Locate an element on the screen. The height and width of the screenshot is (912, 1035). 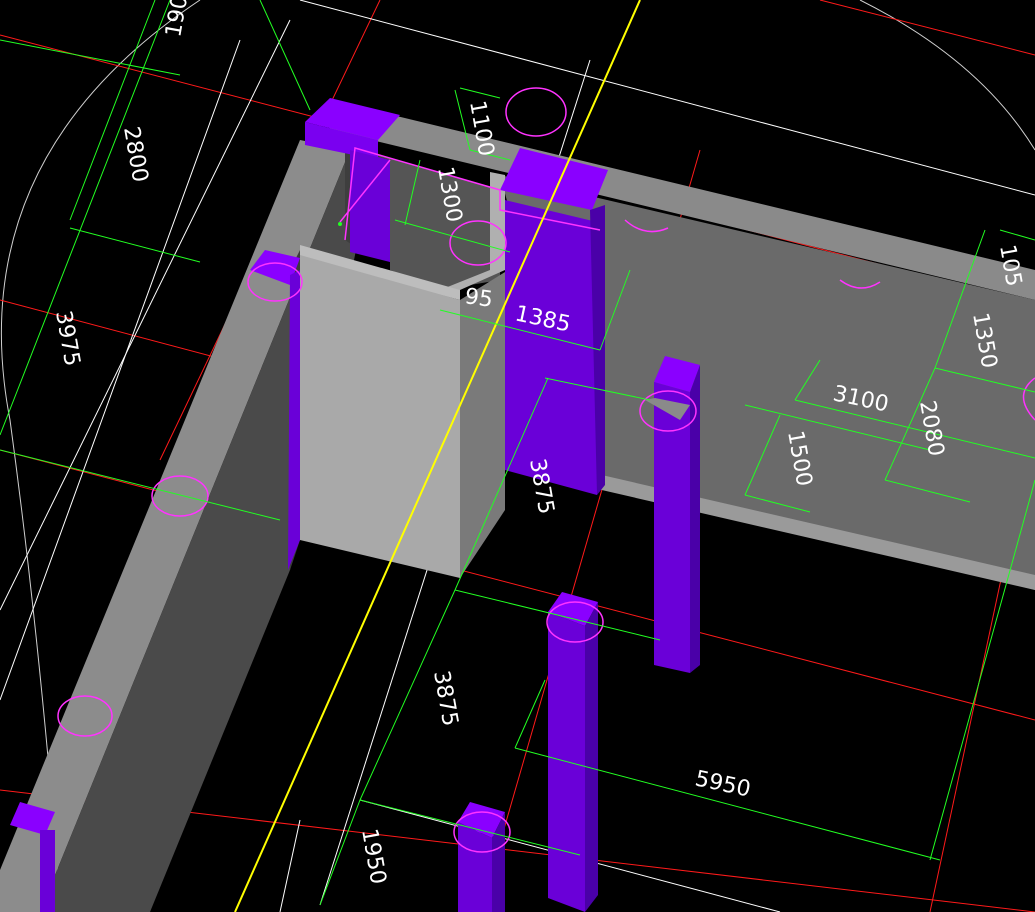
dim-3975: 3975 is located at coordinates (67, 338).